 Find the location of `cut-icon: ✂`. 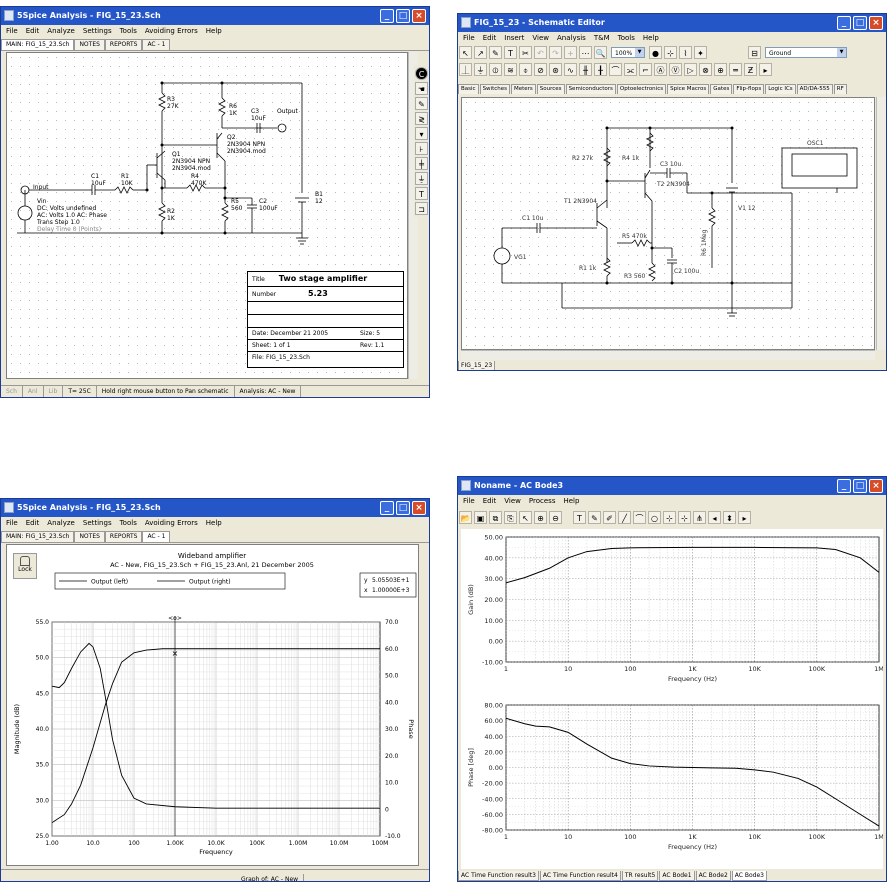

cut-icon: ✂ is located at coordinates (525, 52).